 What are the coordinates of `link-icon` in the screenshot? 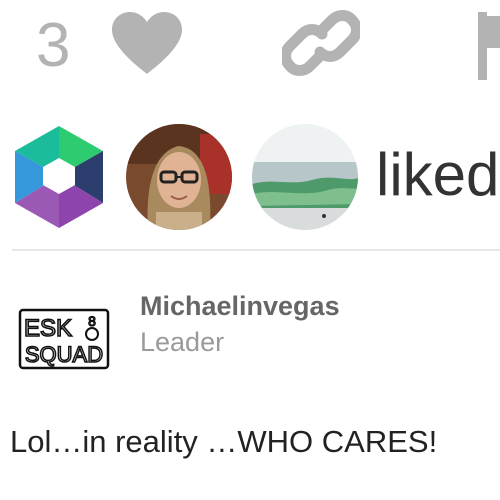 It's located at (321, 43).